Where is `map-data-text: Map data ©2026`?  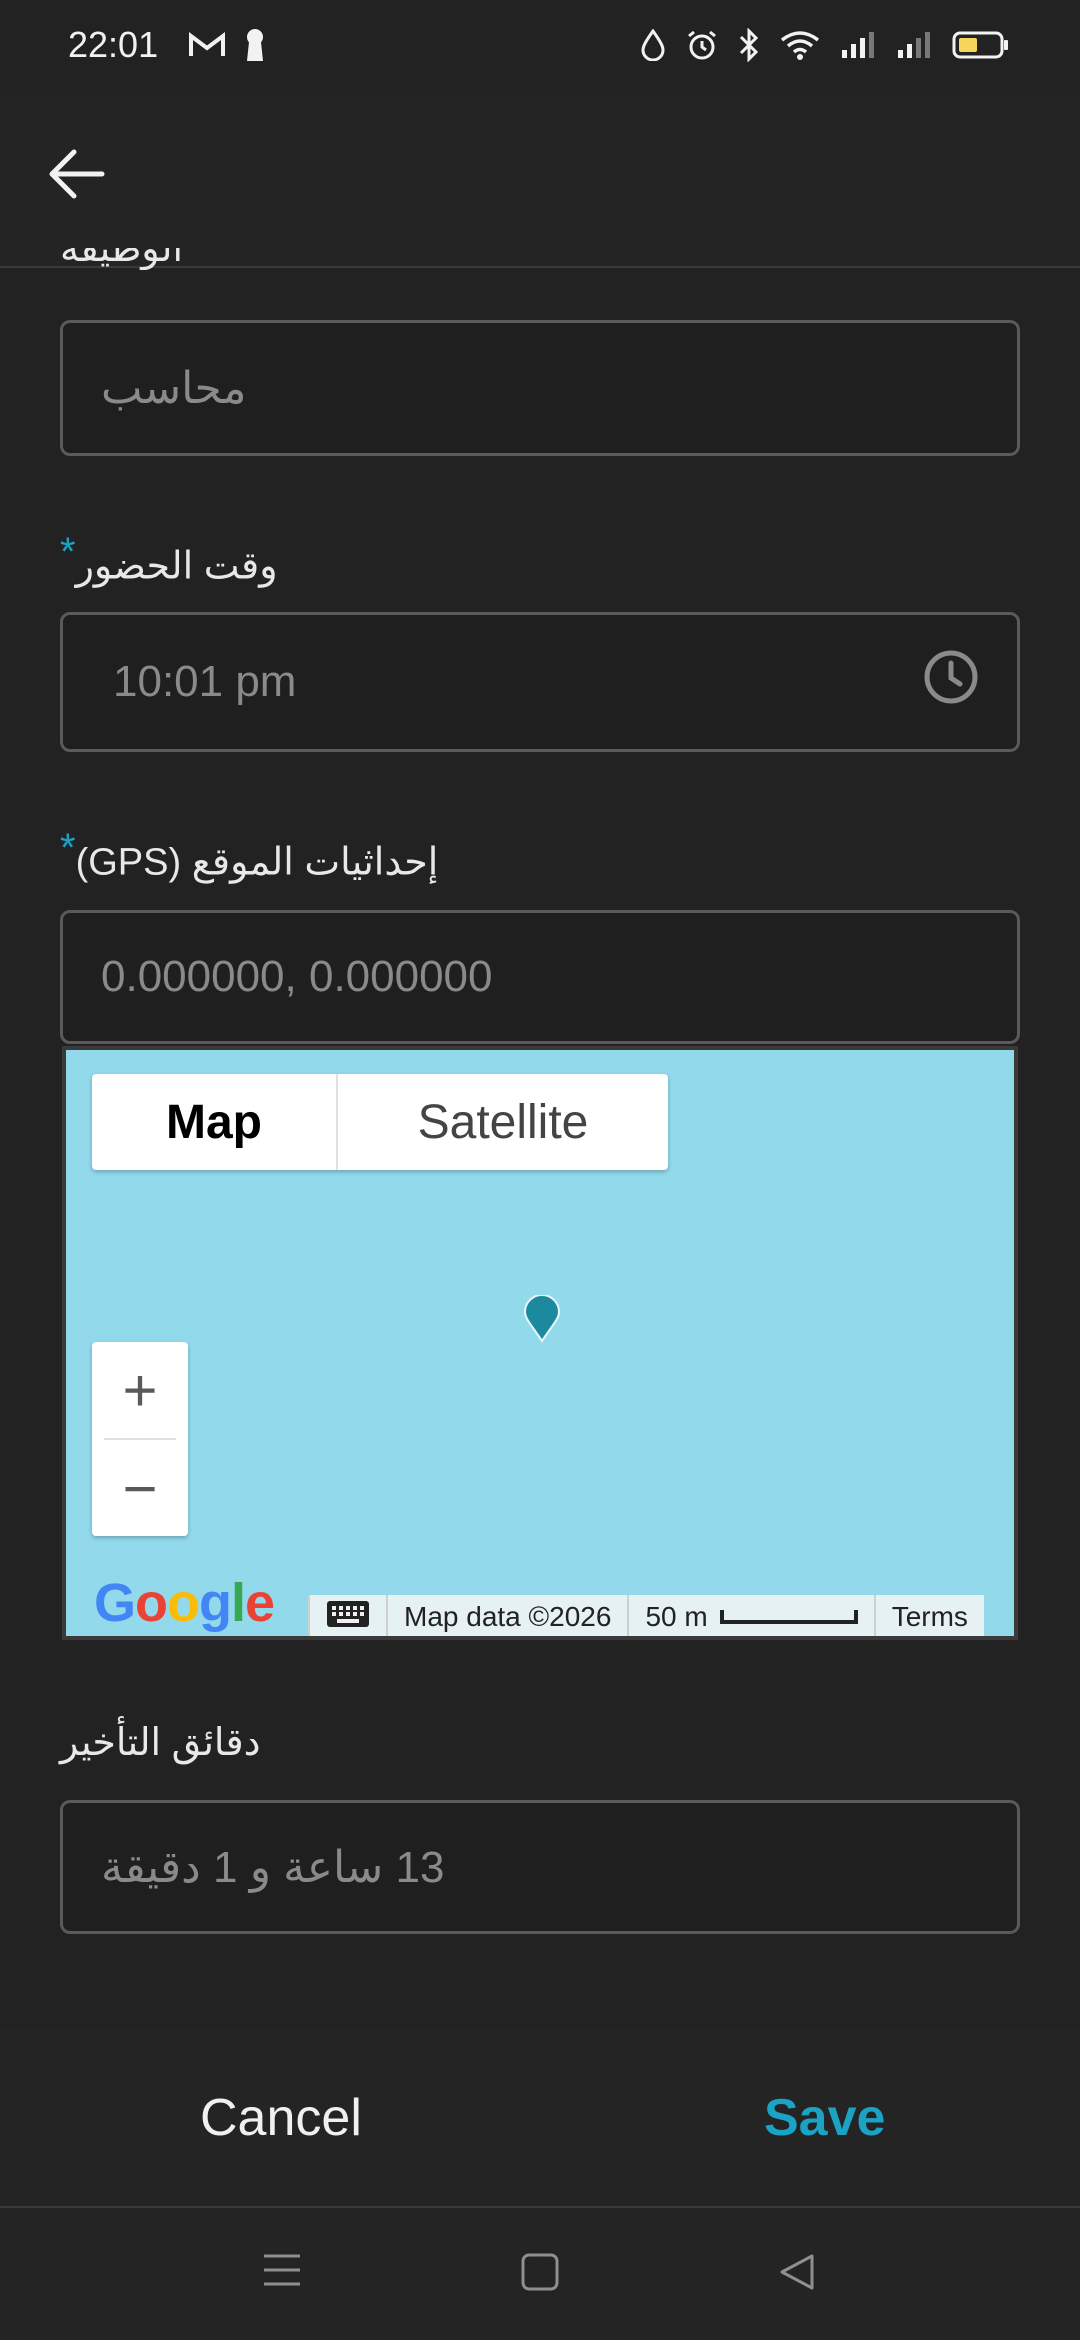 map-data-text: Map data ©2026 is located at coordinates (507, 1615).